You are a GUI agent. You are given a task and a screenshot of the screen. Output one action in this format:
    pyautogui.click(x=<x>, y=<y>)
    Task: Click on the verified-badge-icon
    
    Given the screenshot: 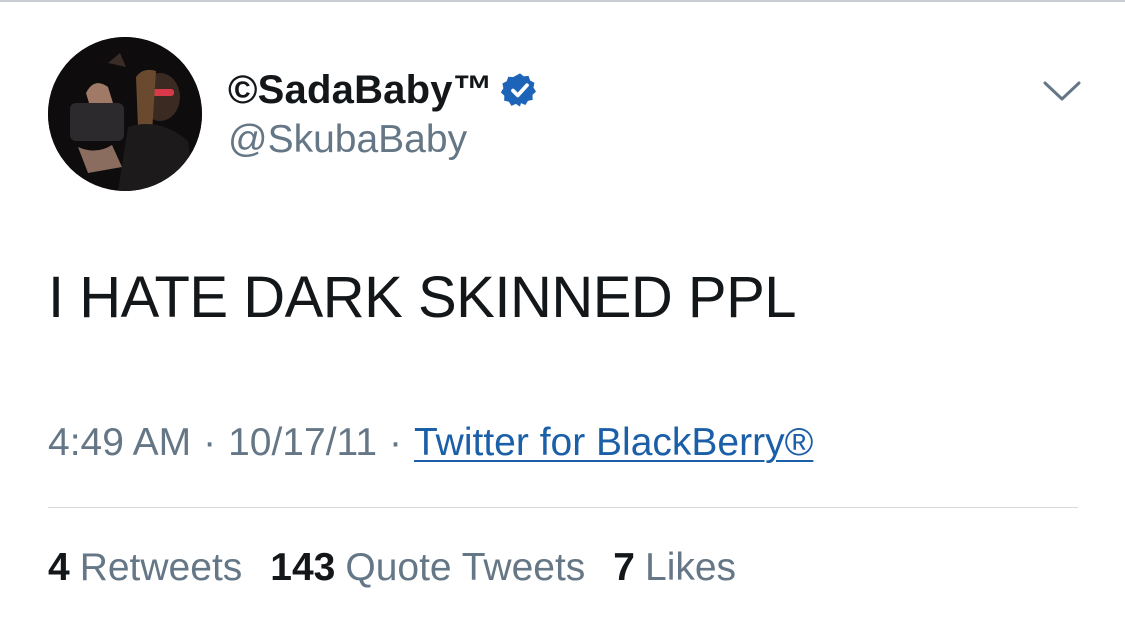 What is the action you would take?
    pyautogui.click(x=519, y=90)
    